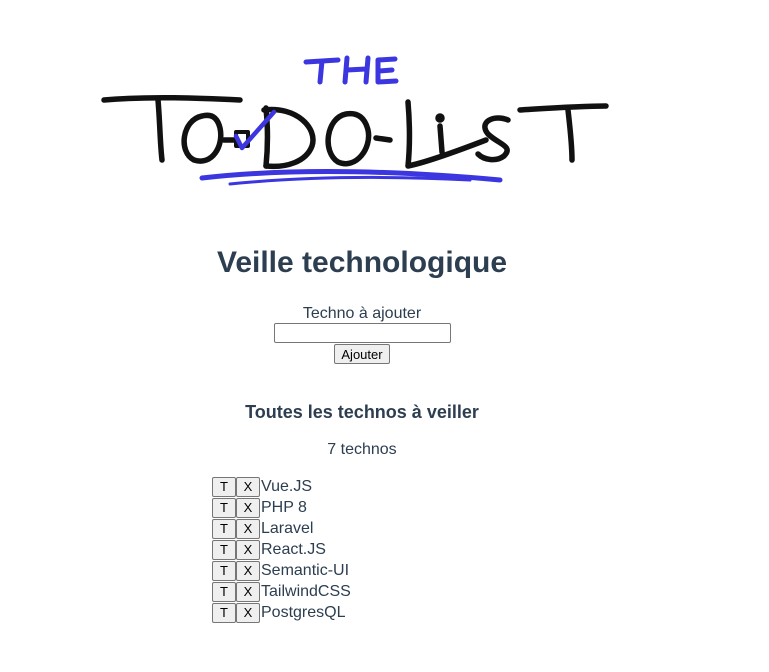 The width and height of the screenshot is (769, 672). Describe the element at coordinates (287, 528) in the screenshot. I see `techno-name: Laravel` at that location.